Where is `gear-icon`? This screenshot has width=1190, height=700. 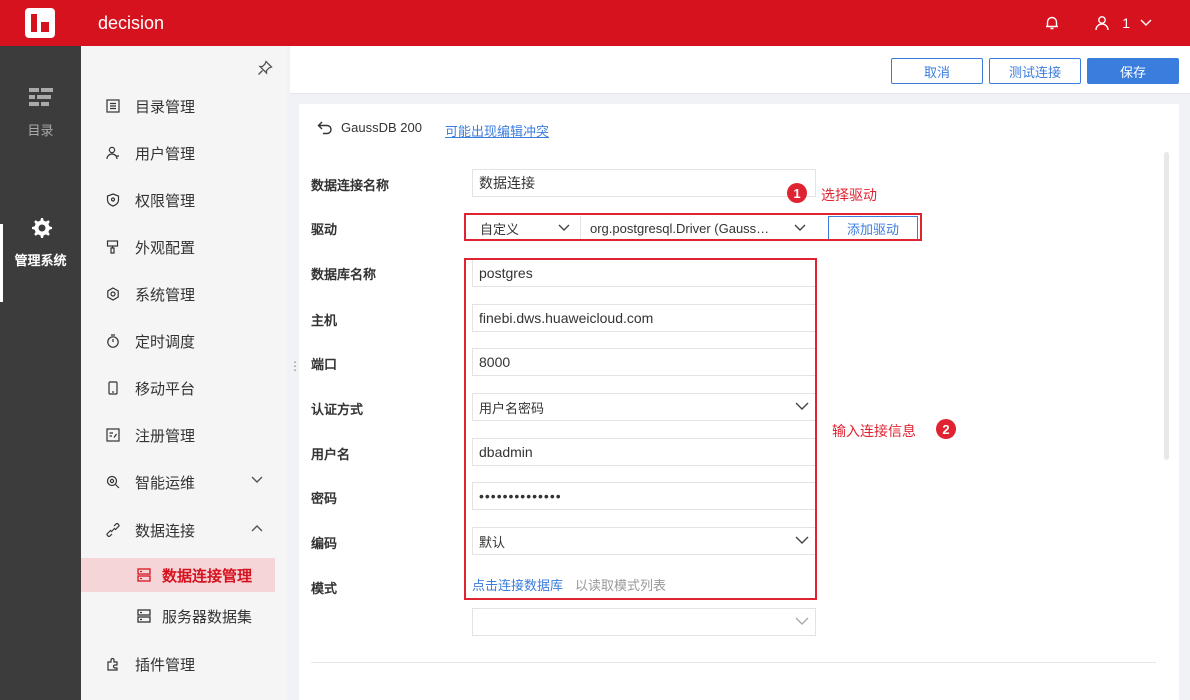
gear-icon is located at coordinates (41, 228).